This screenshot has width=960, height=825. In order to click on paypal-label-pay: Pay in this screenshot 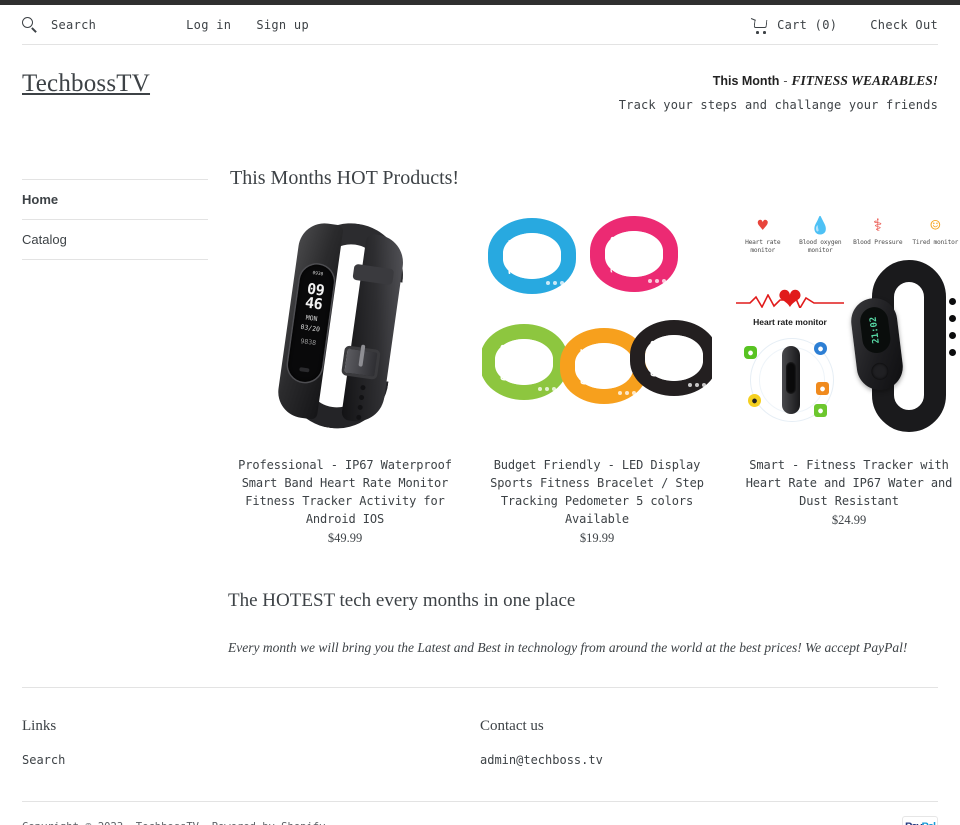, I will do `click(914, 823)`.